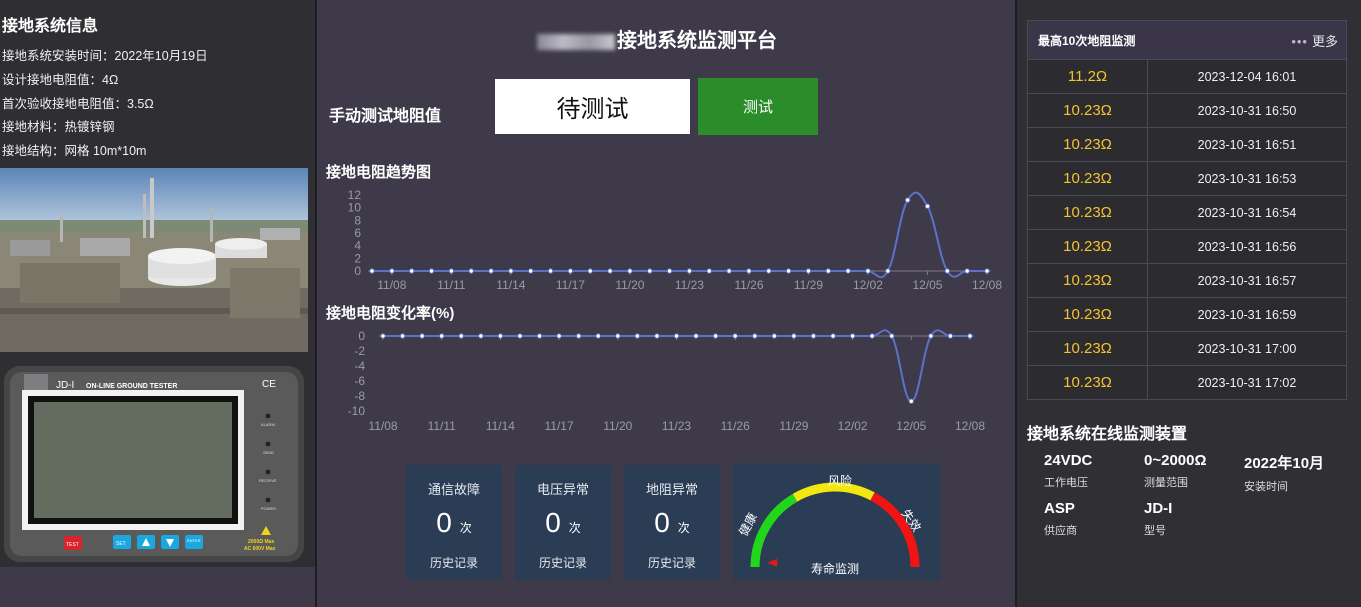 The image size is (1361, 607). I want to click on voltage-abnormal-value: 0, so click(553, 522).